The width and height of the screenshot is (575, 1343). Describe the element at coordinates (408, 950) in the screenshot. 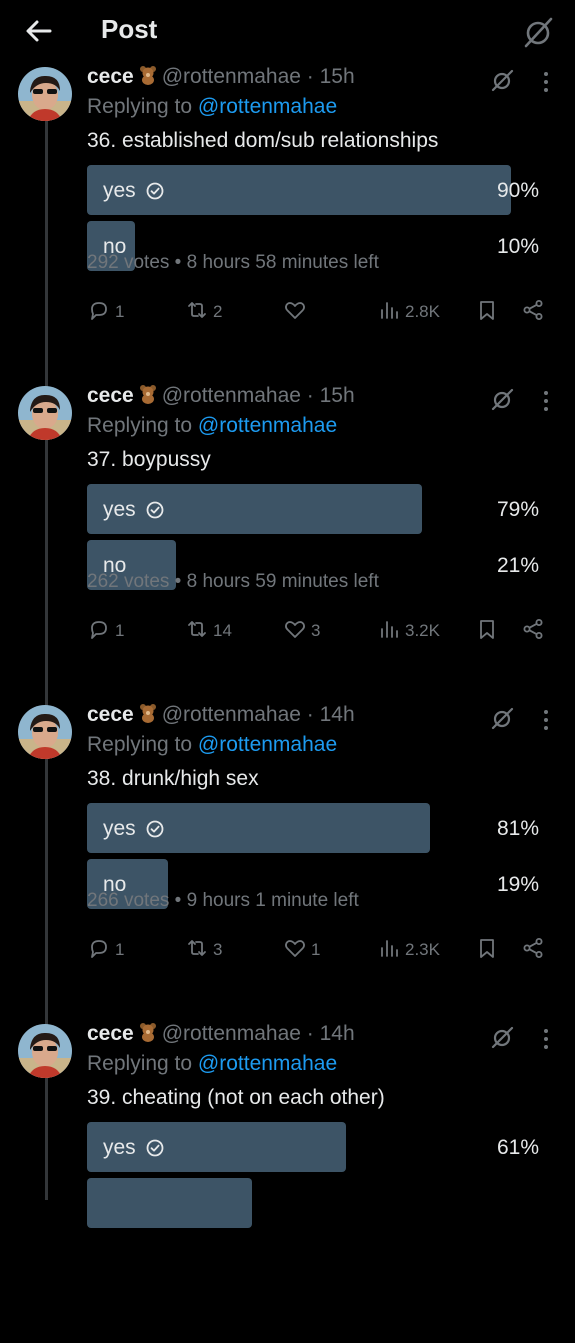

I see `views-button: 2.3K` at that location.